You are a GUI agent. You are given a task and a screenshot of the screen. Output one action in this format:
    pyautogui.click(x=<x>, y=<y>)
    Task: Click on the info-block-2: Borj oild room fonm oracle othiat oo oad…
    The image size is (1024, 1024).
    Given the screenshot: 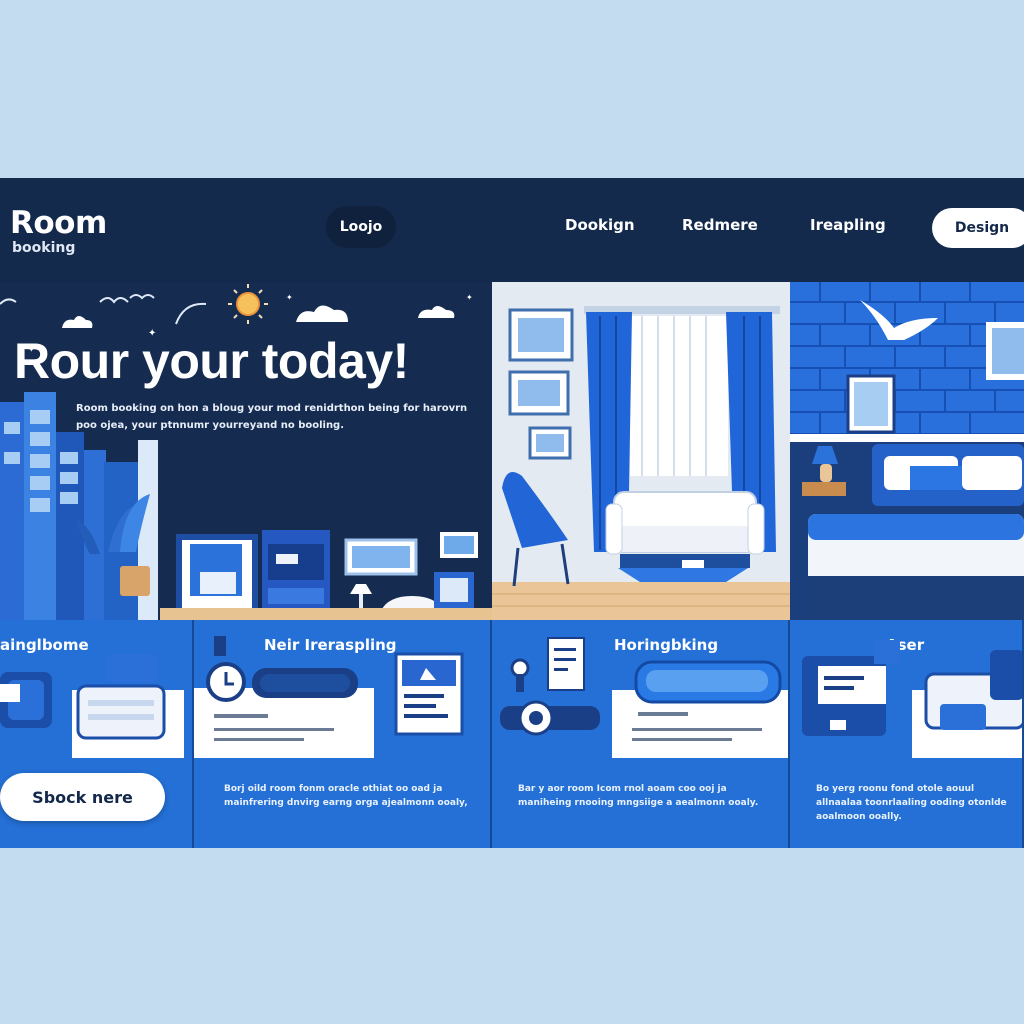 What is the action you would take?
    pyautogui.click(x=343, y=803)
    